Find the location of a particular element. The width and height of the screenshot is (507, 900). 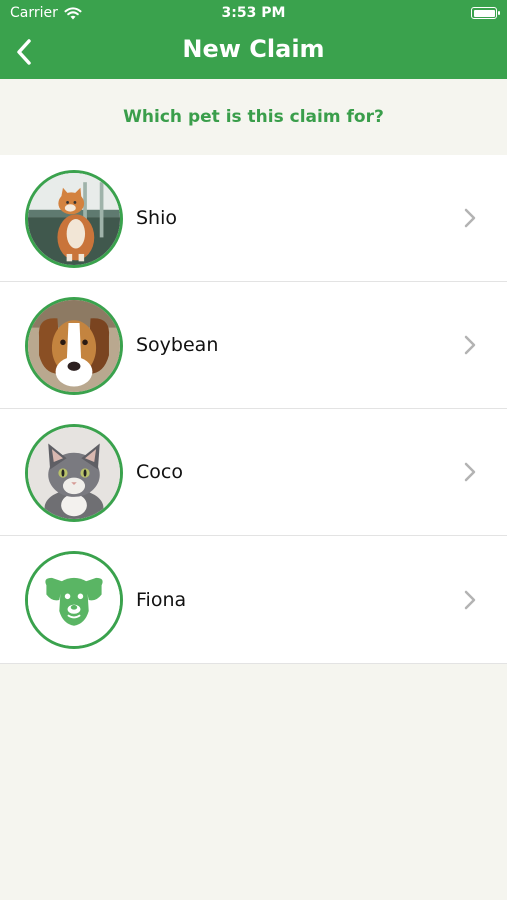

pet-row-coco: Coco is located at coordinates (253, 472).